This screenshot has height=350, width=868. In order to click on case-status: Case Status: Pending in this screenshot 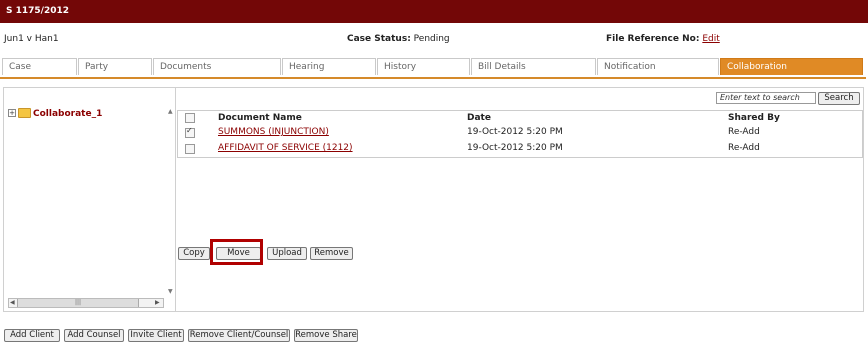, I will do `click(398, 39)`.